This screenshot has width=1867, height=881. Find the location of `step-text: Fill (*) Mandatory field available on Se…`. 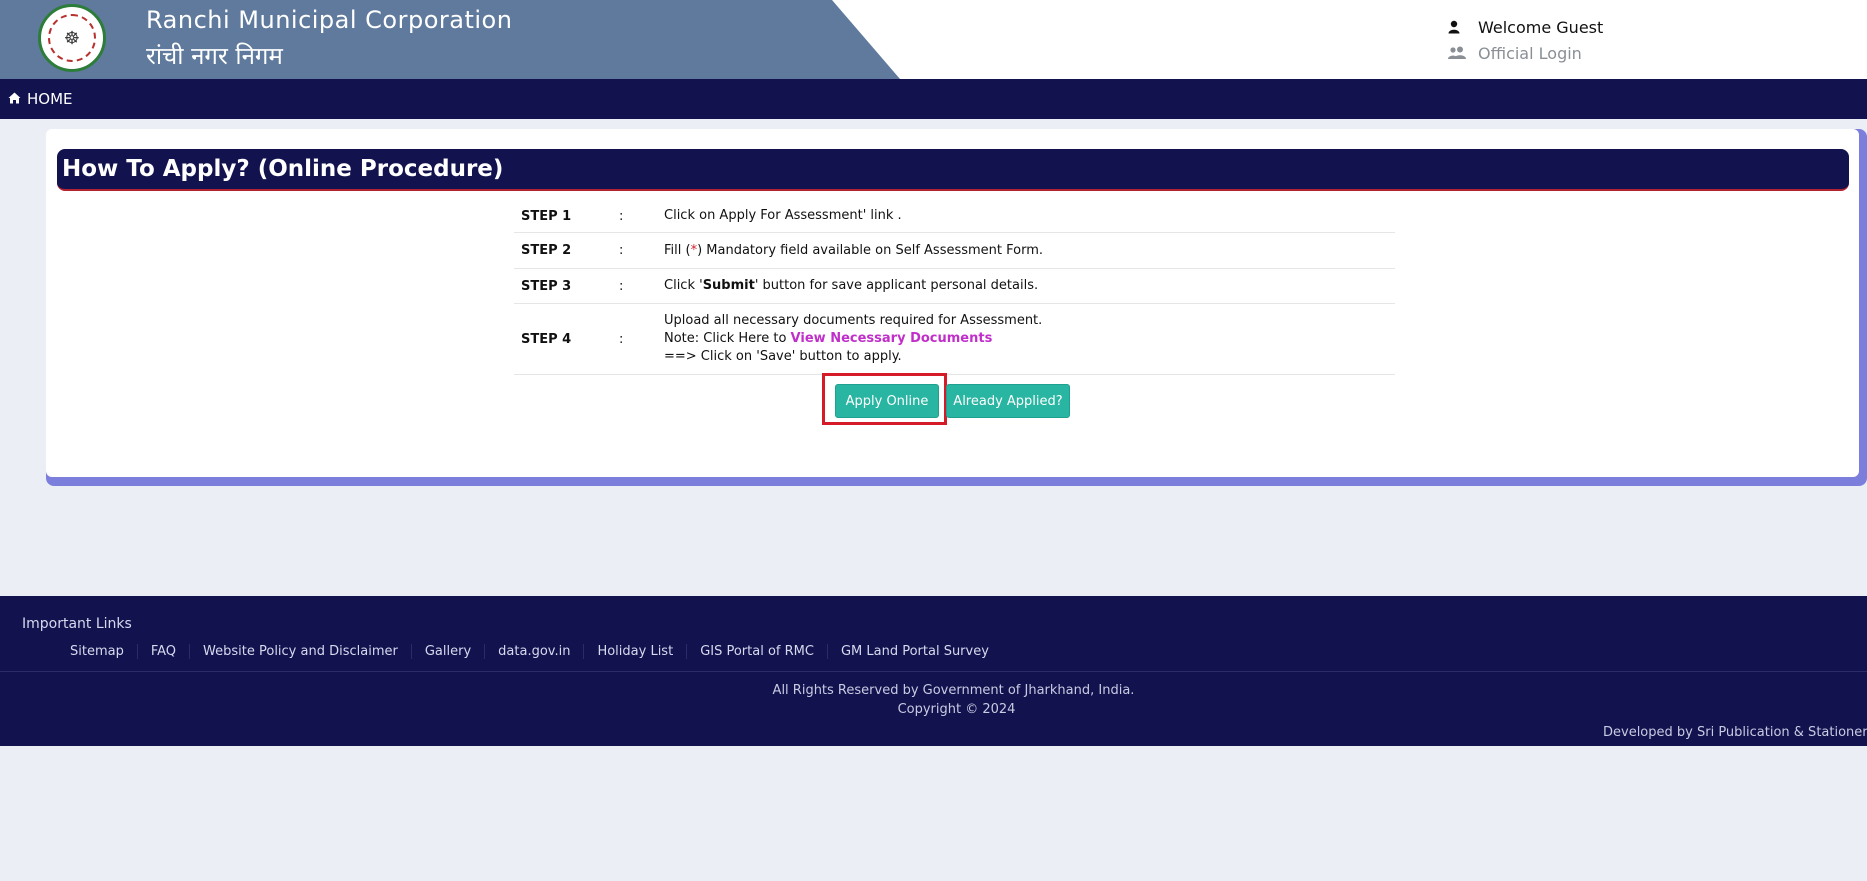

step-text: Fill (*) Mandatory field available on Se… is located at coordinates (1029, 251).